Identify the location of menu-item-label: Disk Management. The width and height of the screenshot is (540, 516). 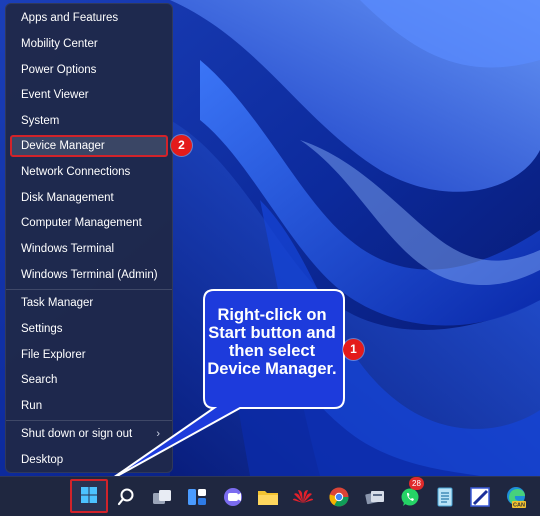
(67, 198).